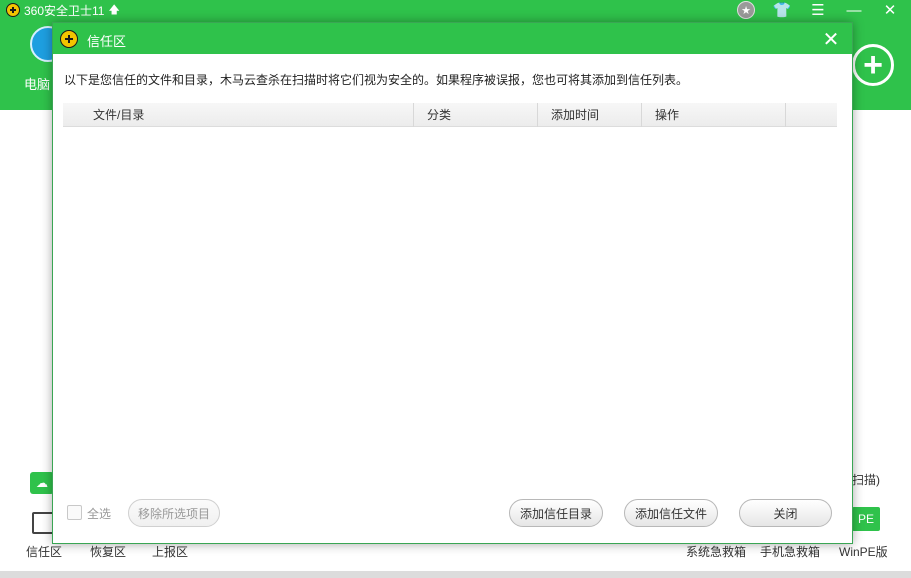  I want to click on trust-table-header: 文件/目录 分类 添加时间 操作, so click(450, 115).